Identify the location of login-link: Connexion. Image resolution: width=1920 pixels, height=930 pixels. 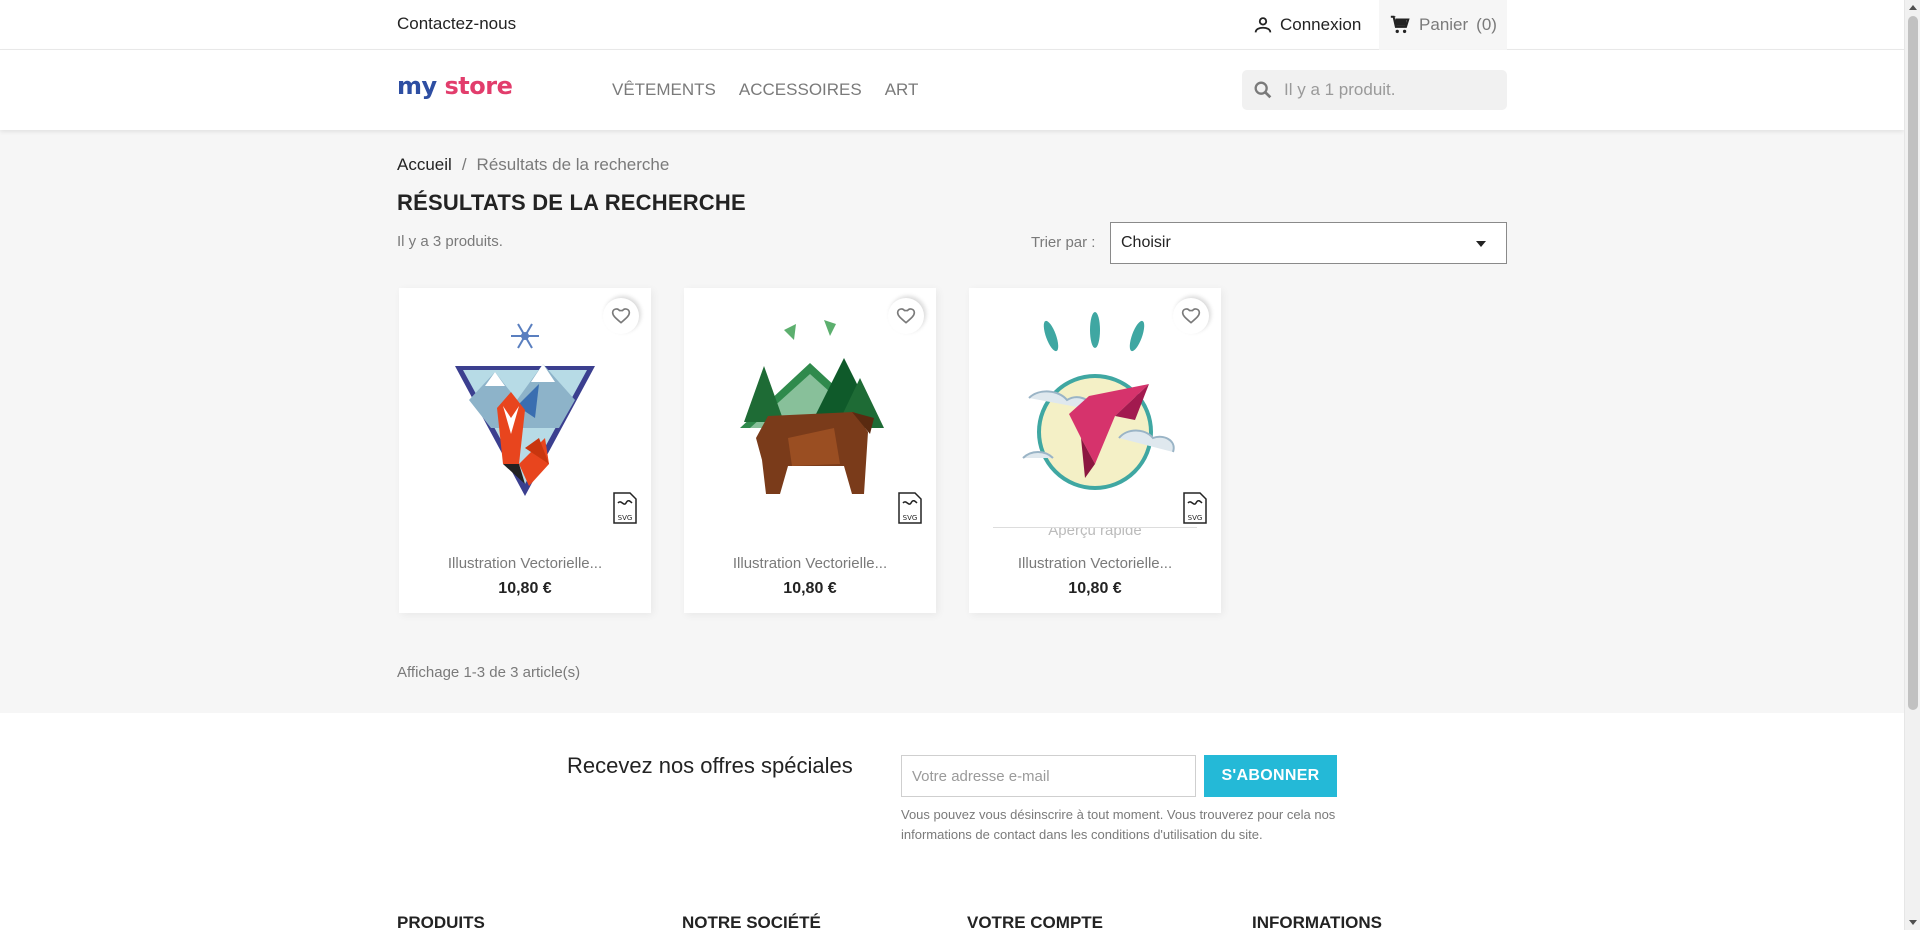
(1306, 25).